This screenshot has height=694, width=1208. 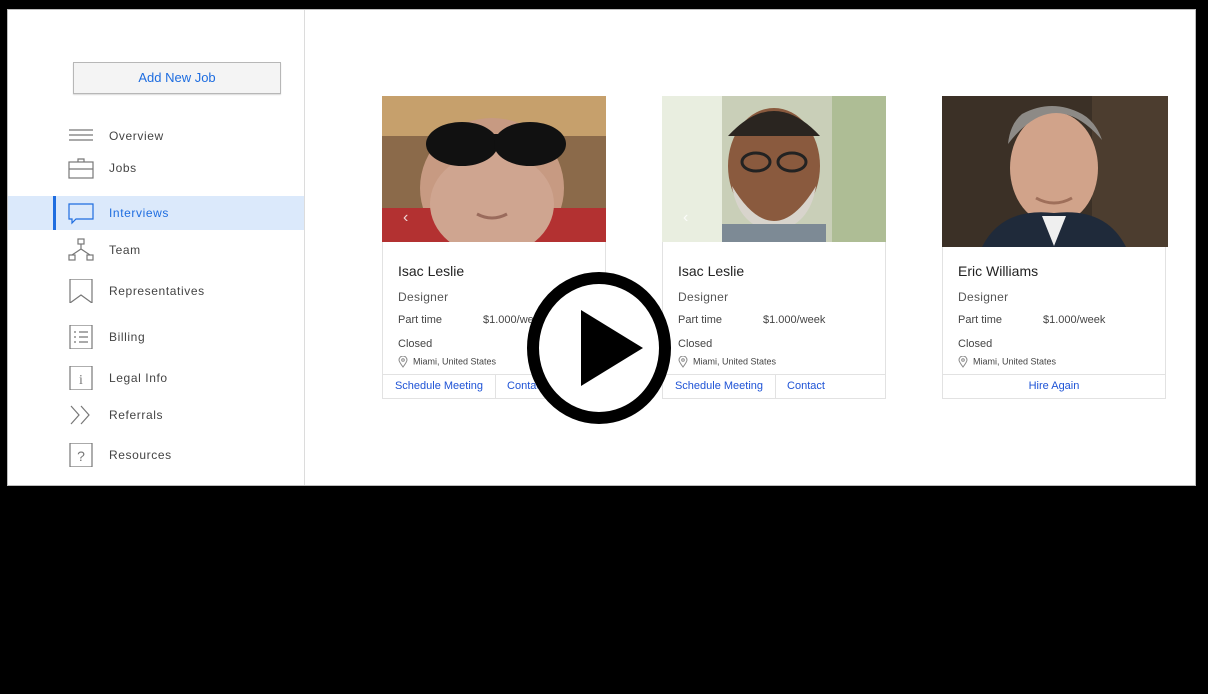 What do you see at coordinates (138, 378) in the screenshot?
I see `sidebar-item-label: Legal Info` at bounding box center [138, 378].